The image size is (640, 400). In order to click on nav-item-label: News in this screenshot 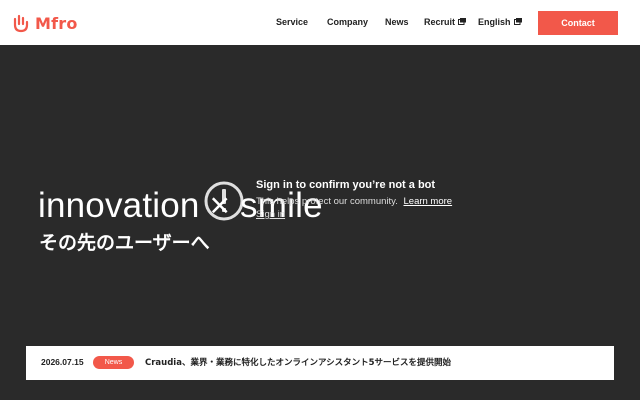, I will do `click(397, 22)`.